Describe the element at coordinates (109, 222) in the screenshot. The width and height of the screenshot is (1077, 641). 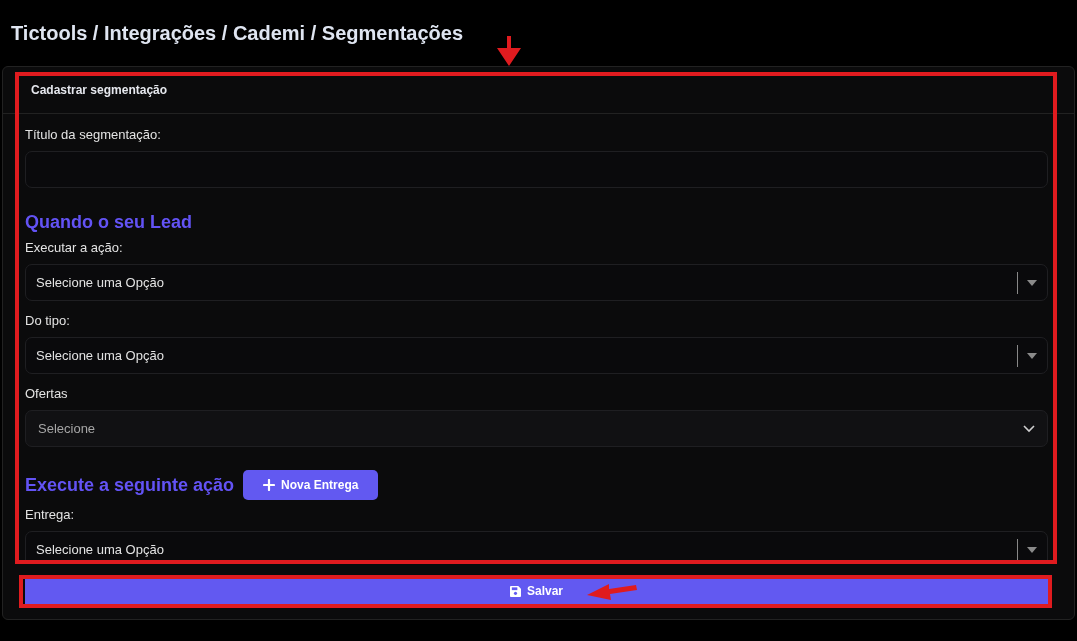
I see `section-heading: Quando o seu Lead` at that location.